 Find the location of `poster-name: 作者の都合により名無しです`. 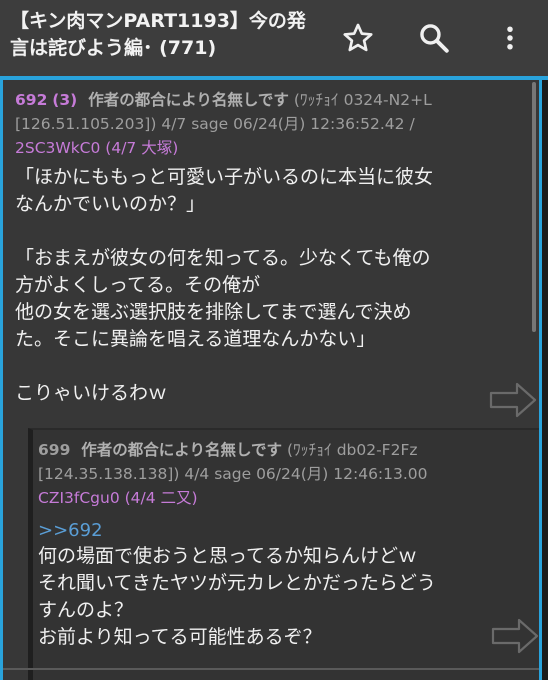

poster-name: 作者の都合により名無しです is located at coordinates (188, 100).